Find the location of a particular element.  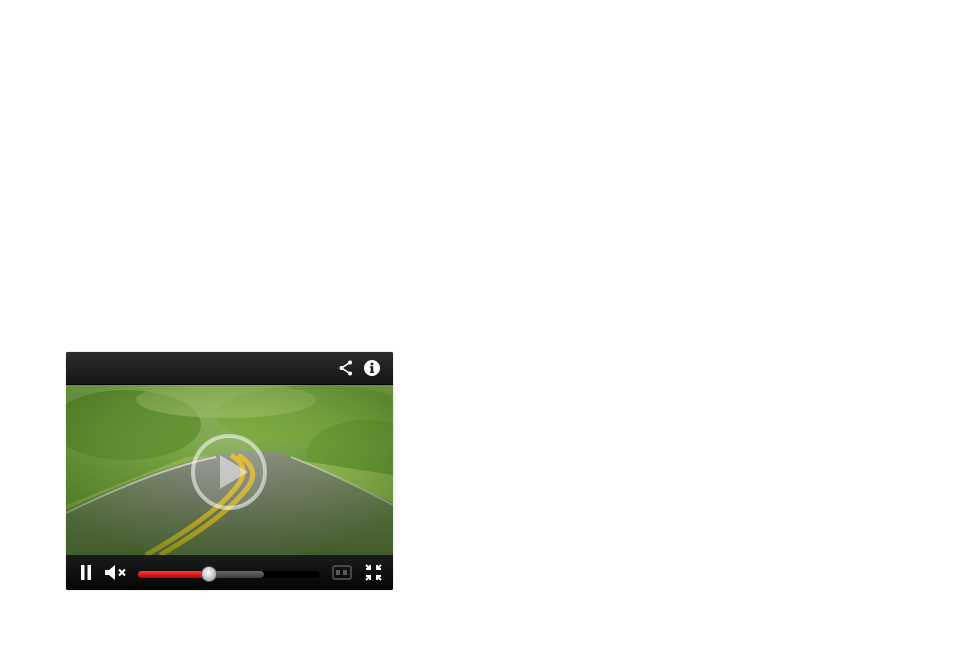

info-icon is located at coordinates (372, 368).